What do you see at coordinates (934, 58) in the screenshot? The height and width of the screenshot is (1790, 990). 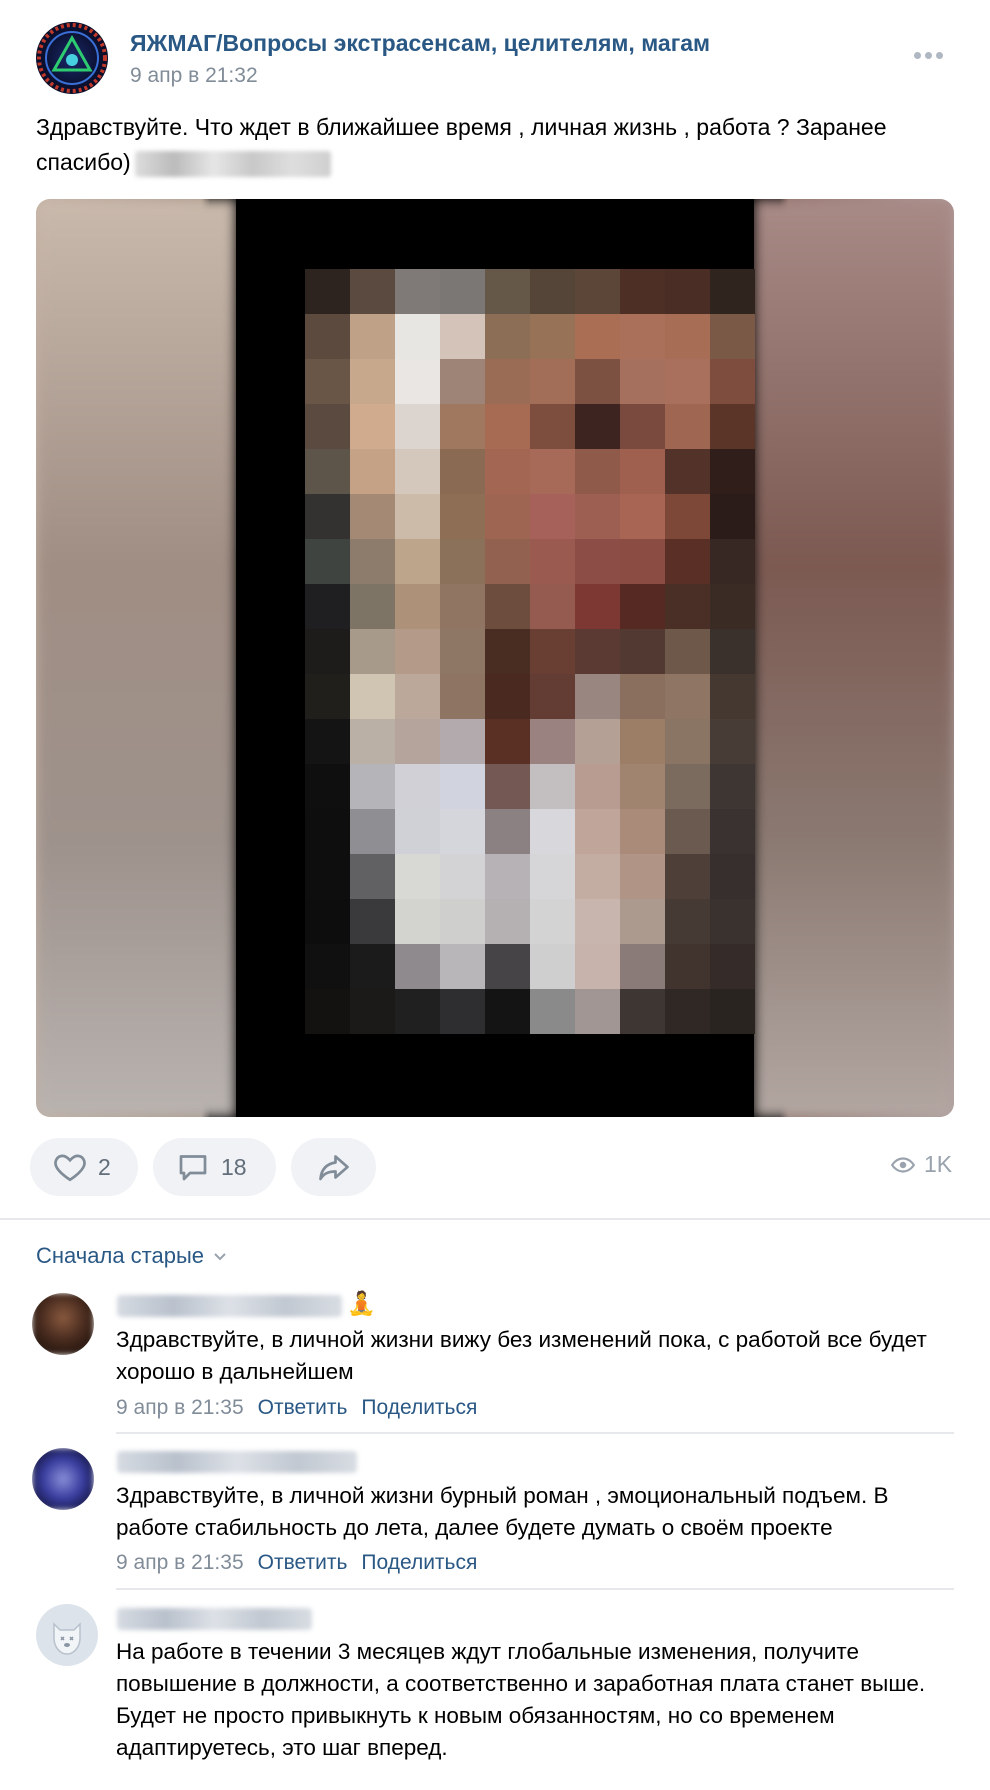 I see `more-options-icon` at bounding box center [934, 58].